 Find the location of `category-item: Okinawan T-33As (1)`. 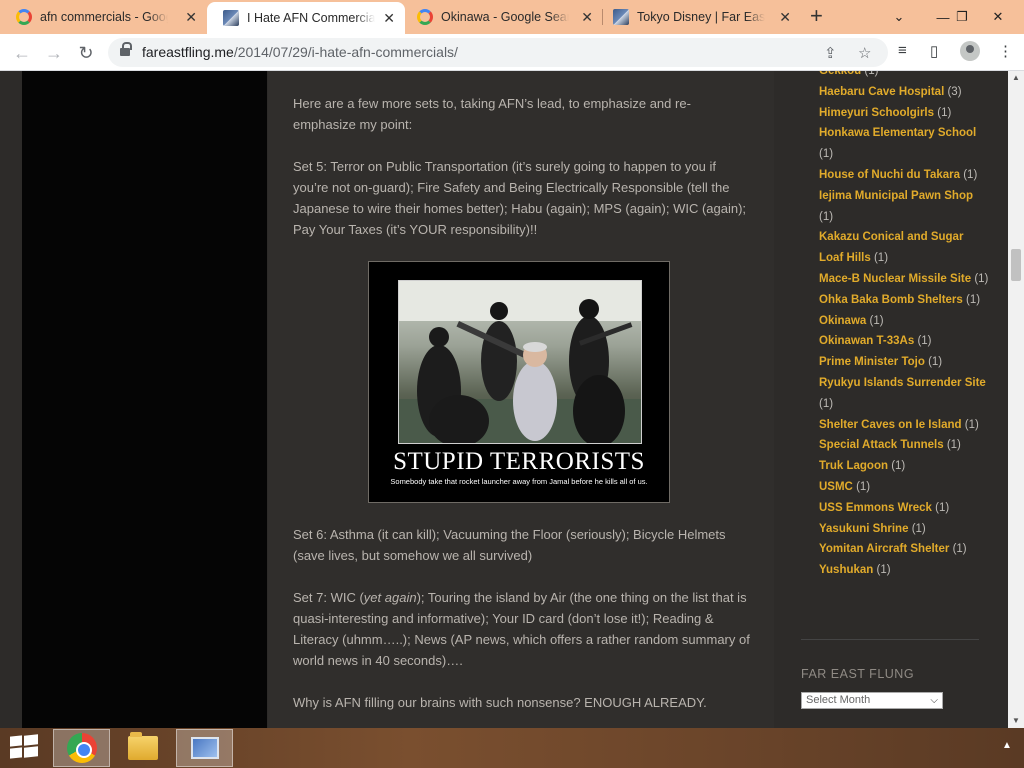

category-item: Okinawan T-33As (1) is located at coordinates (904, 341).